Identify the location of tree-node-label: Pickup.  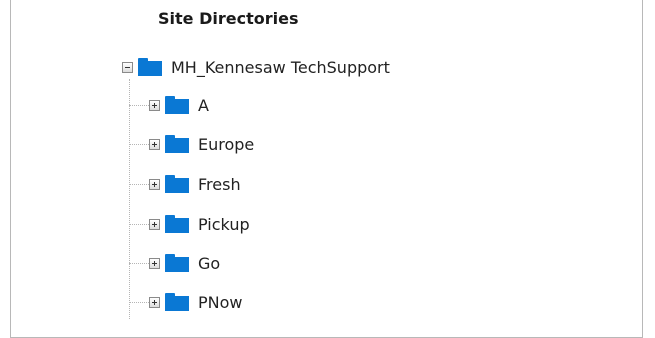
(224, 224).